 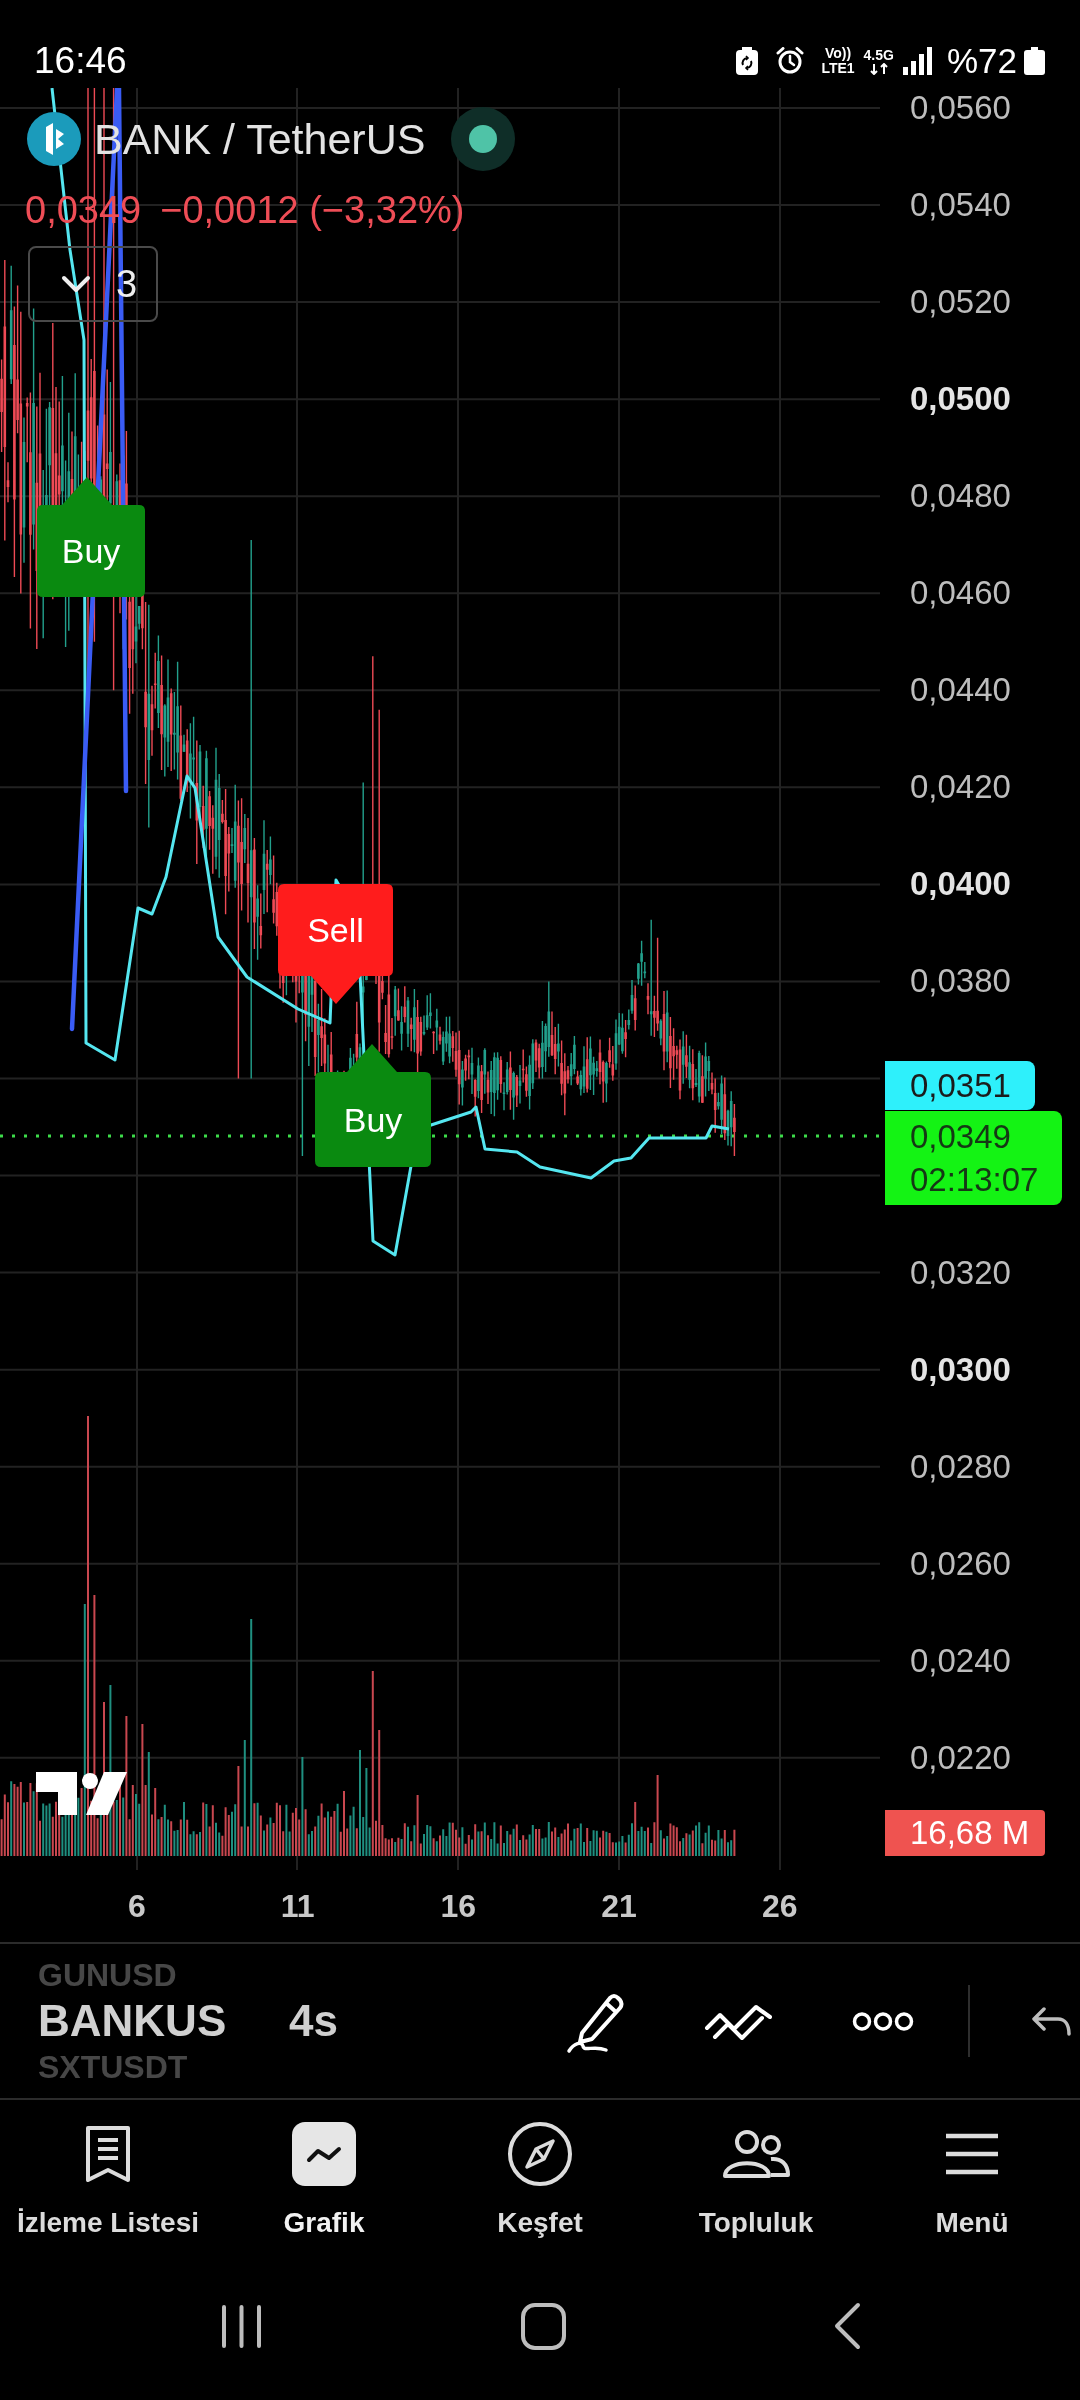 I want to click on price-change: −0,0012 (−3,32%), so click(x=312, y=210).